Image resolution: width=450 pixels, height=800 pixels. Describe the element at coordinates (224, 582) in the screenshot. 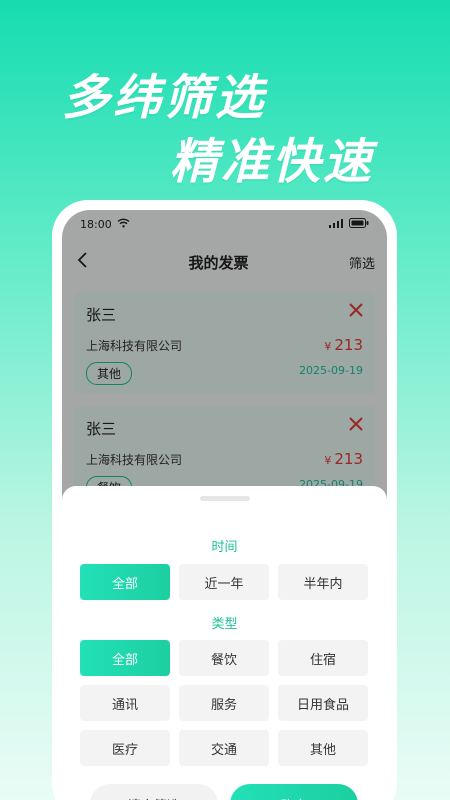

I see `time-option-last-year: 近一年` at that location.